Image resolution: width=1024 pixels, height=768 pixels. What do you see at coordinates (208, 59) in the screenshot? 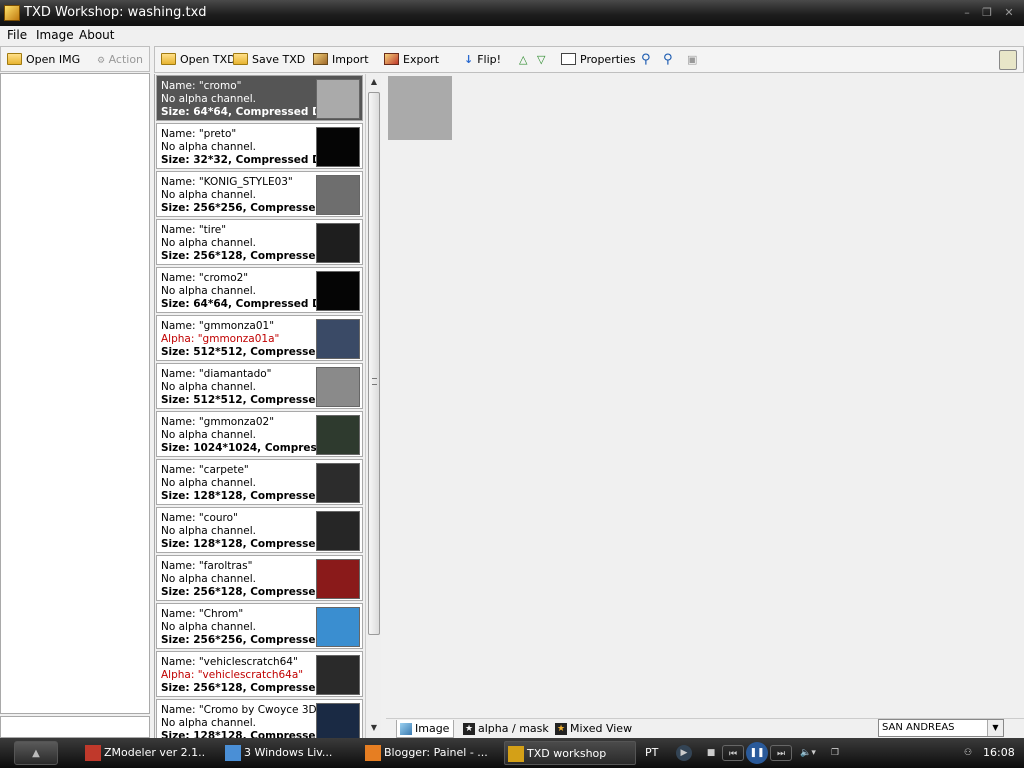
I see `open-txd-label: Open TXD` at bounding box center [208, 59].